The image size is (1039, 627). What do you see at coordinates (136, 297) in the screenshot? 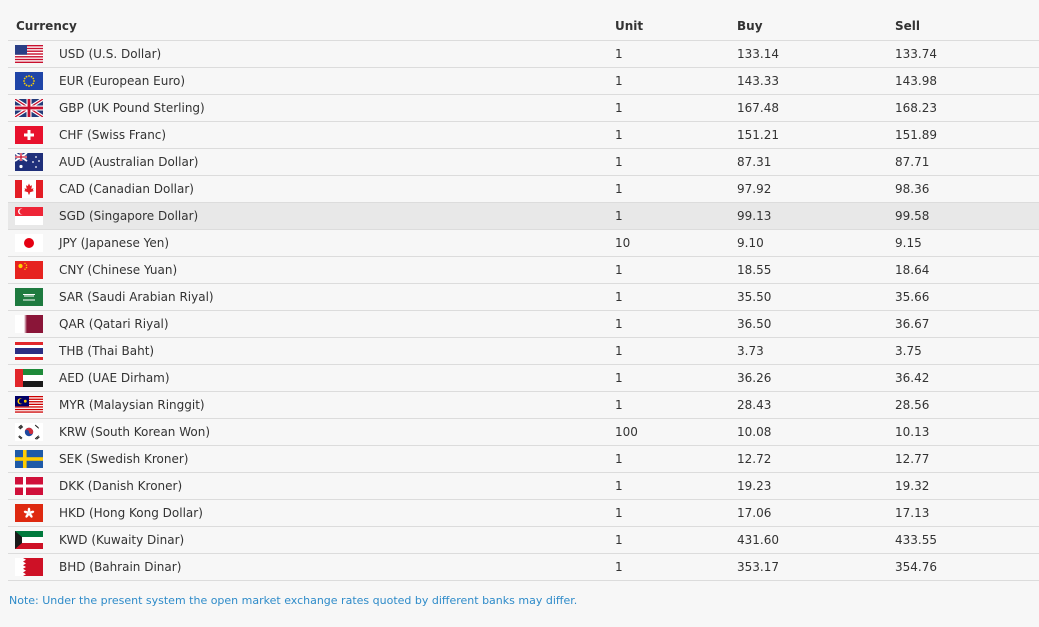
I see `currency-name: SAR (Saudi Arabian Riyal)` at bounding box center [136, 297].